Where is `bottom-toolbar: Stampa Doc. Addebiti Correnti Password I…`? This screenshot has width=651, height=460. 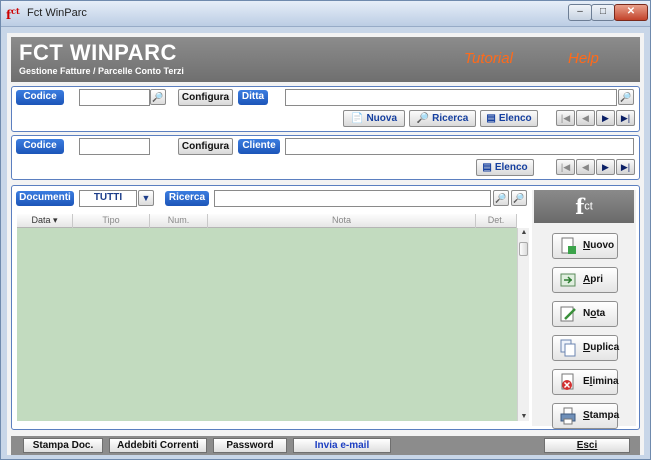 bottom-toolbar: Stampa Doc. Addebiti Correnti Password I… is located at coordinates (325, 445).